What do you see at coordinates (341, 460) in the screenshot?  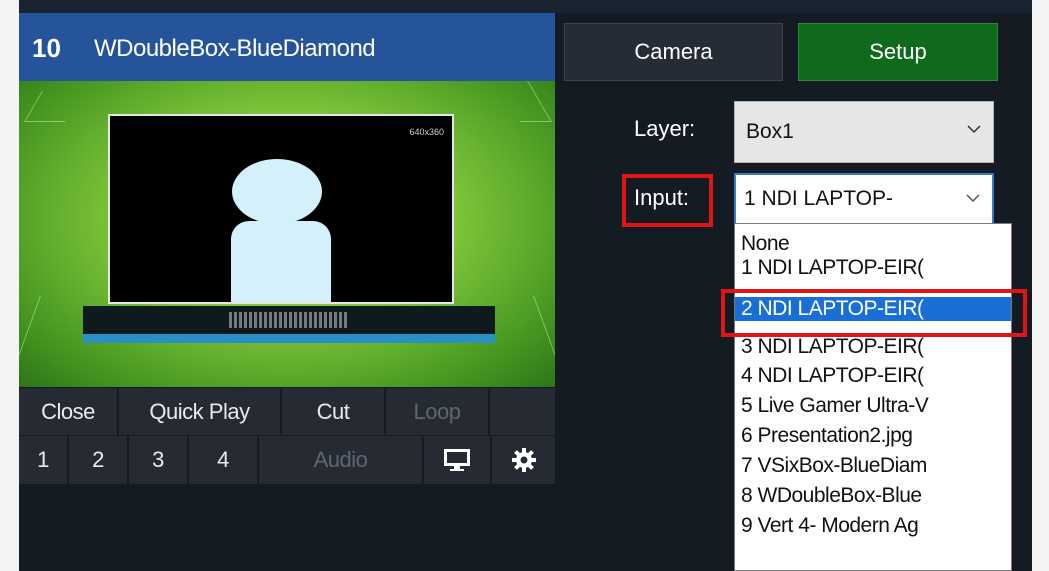 I see `audio-button: Audio` at bounding box center [341, 460].